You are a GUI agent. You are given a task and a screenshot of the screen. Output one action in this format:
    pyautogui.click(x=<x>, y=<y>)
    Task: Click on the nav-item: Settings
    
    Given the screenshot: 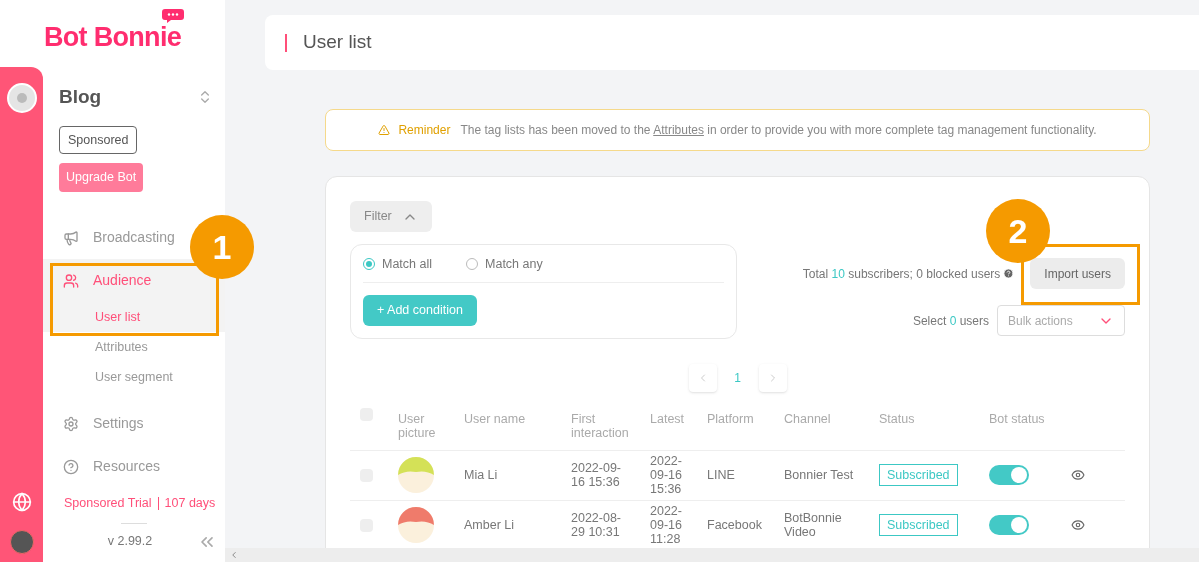 What is the action you would take?
    pyautogui.click(x=96, y=423)
    